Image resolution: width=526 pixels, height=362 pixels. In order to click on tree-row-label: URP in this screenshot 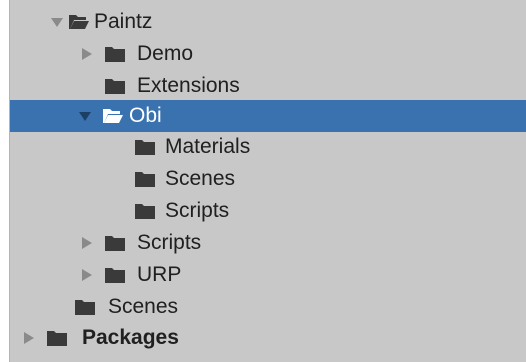, I will do `click(159, 274)`.